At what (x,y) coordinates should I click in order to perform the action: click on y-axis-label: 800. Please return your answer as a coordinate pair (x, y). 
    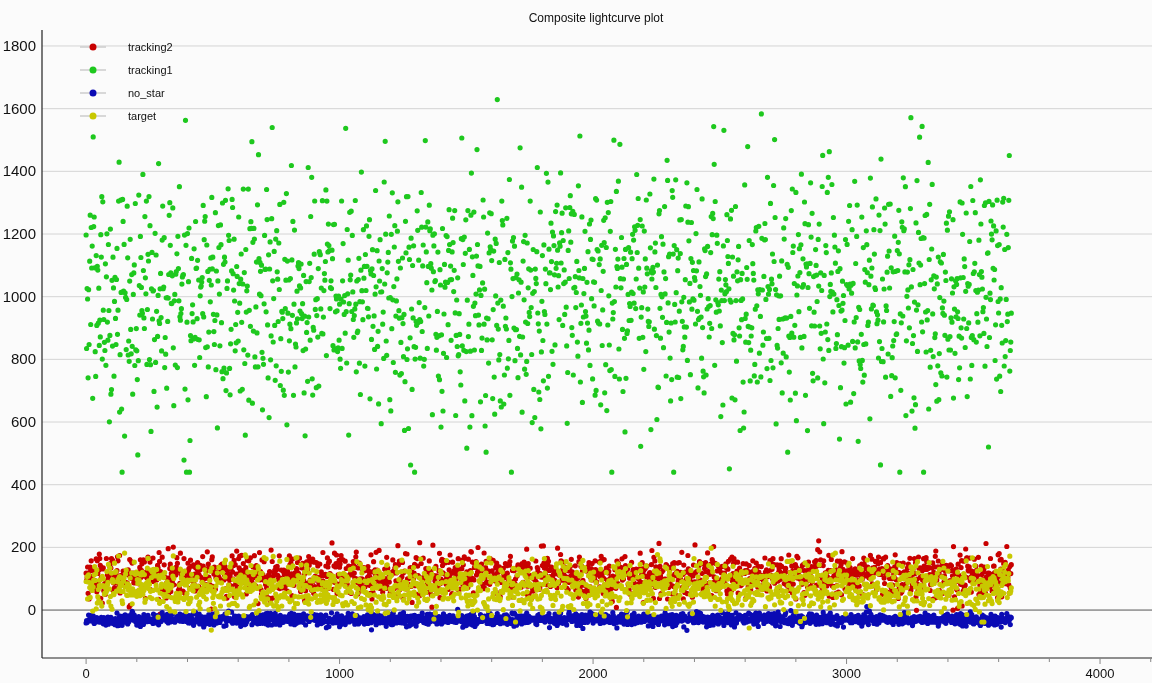
    Looking at the image, I should click on (23, 359).